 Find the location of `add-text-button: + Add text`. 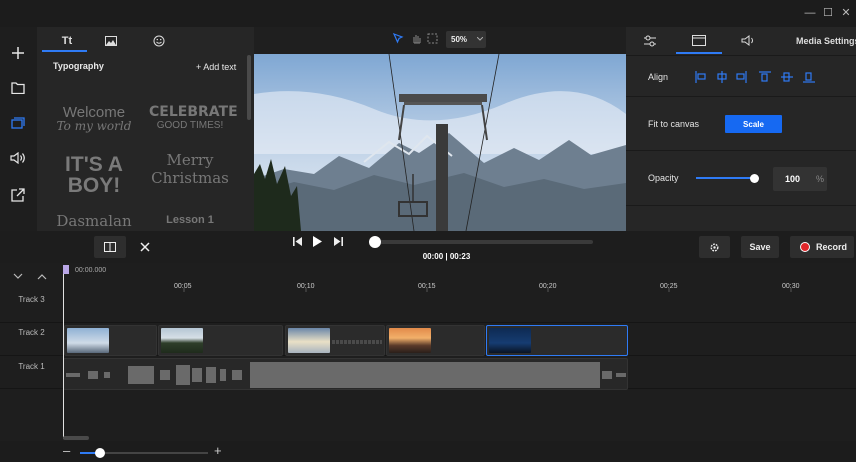

add-text-button: + Add text is located at coordinates (216, 67).